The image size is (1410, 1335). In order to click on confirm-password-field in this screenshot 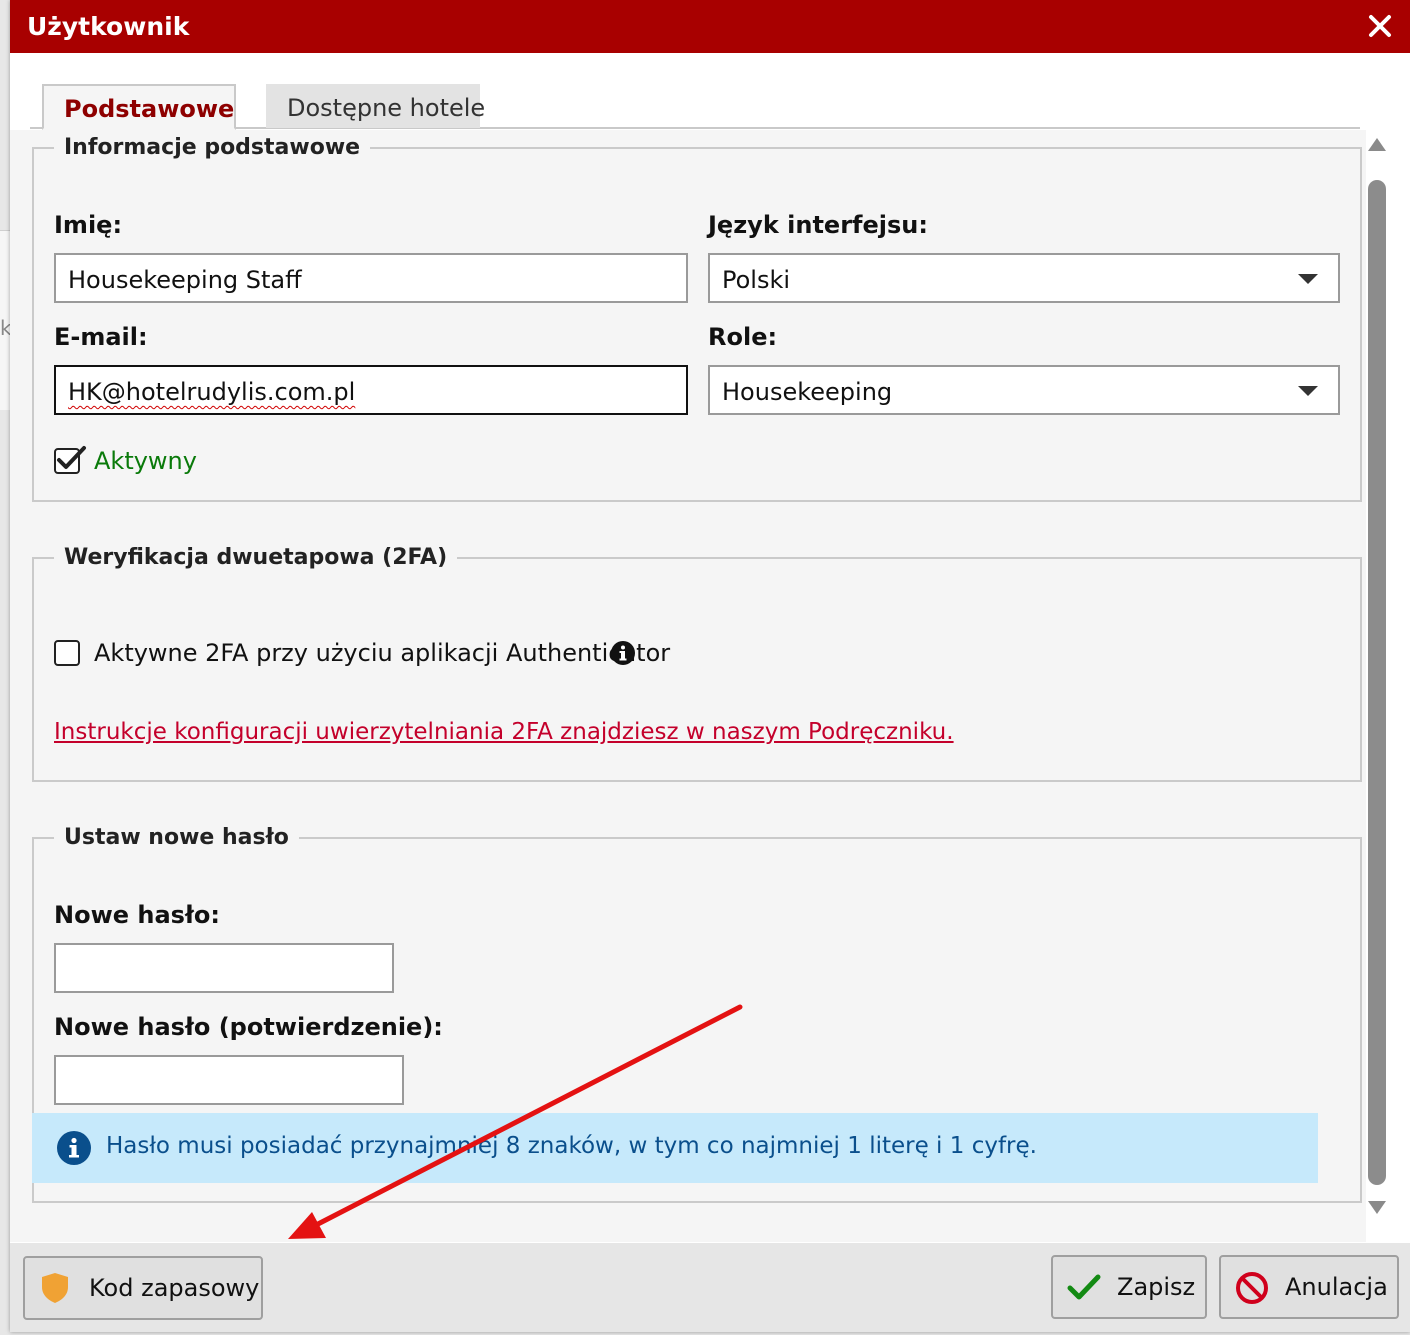, I will do `click(229, 1080)`.